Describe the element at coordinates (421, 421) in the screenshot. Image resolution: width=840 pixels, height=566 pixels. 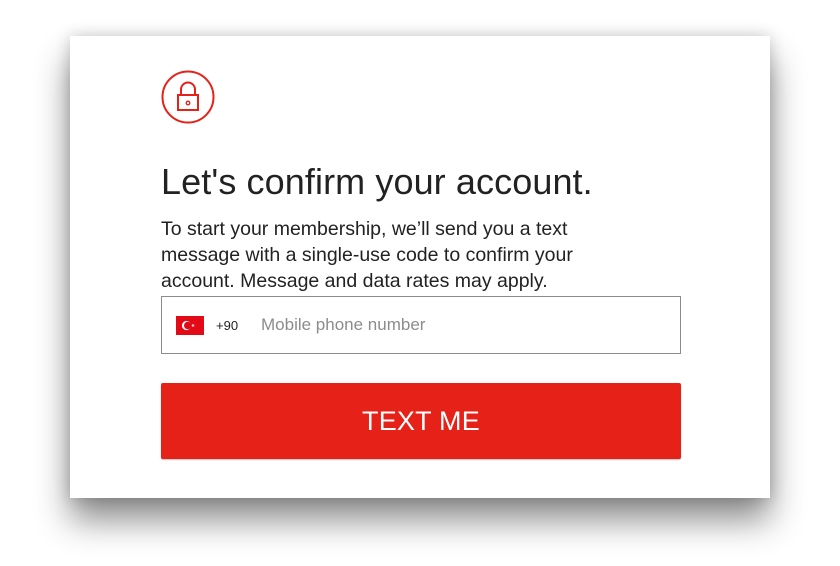
I see `text-me-button: TEXT ME` at that location.